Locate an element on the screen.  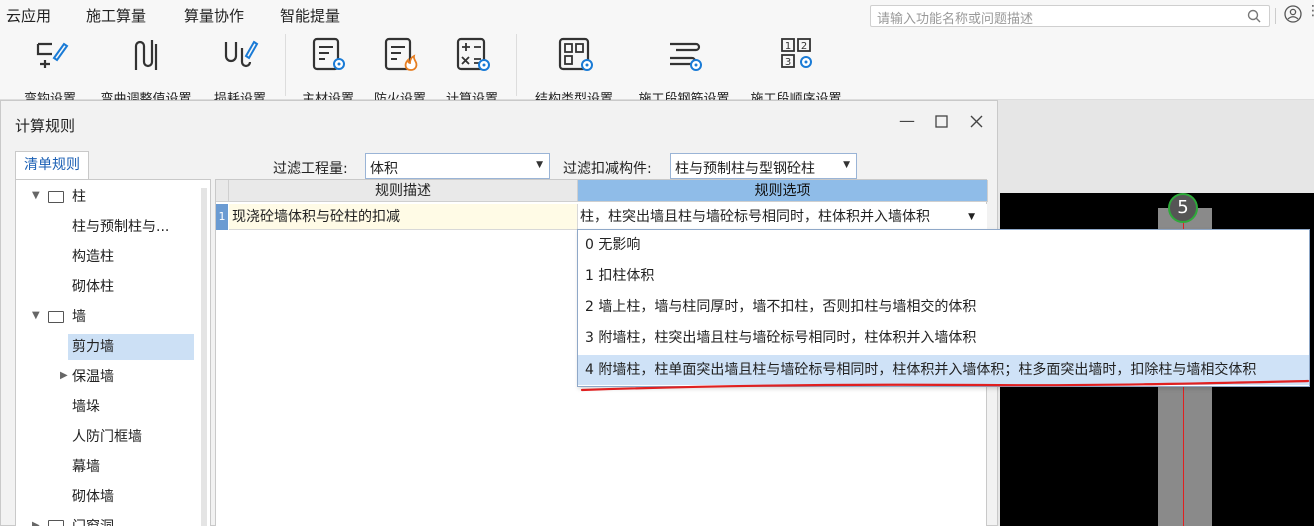
segment-order-settings-button: 1 2 3 施工段顺序设置 is located at coordinates (796, 69).